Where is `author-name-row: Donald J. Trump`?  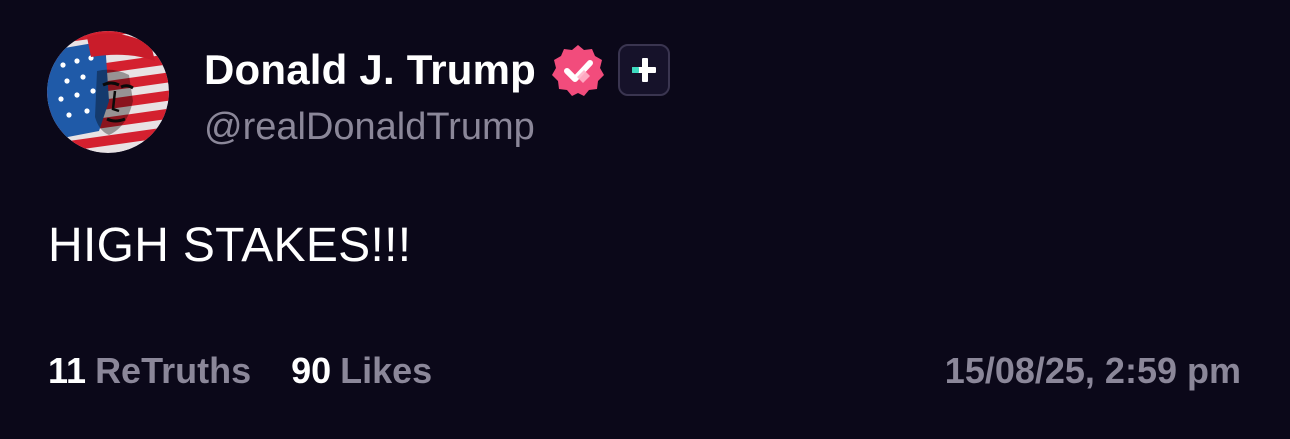 author-name-row: Donald J. Trump is located at coordinates (437, 70).